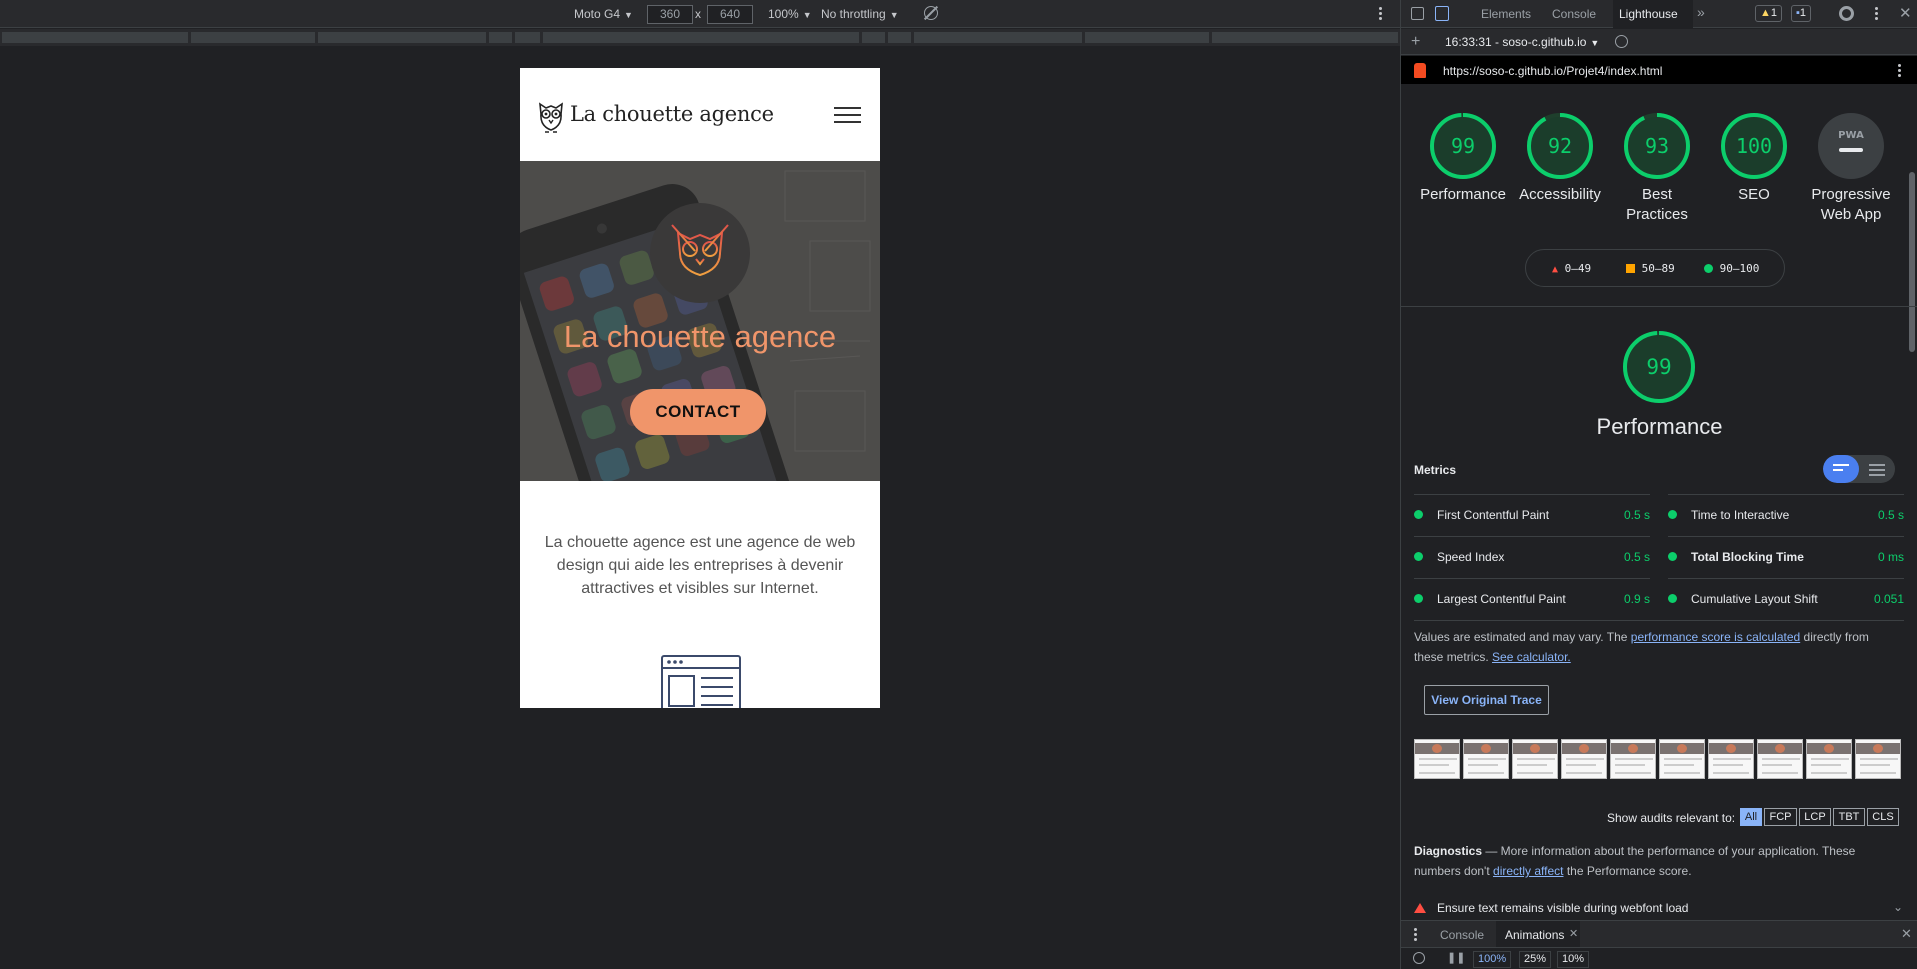  I want to click on gauge-score: 100, so click(1754, 146).